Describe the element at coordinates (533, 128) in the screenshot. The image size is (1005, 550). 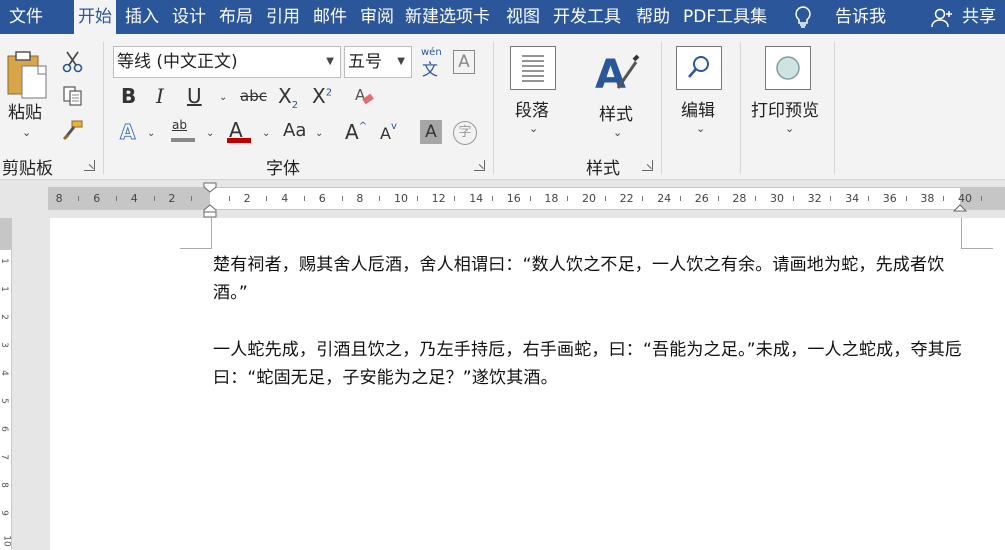
I see `paragraph-chevron-icon: ⌄` at that location.